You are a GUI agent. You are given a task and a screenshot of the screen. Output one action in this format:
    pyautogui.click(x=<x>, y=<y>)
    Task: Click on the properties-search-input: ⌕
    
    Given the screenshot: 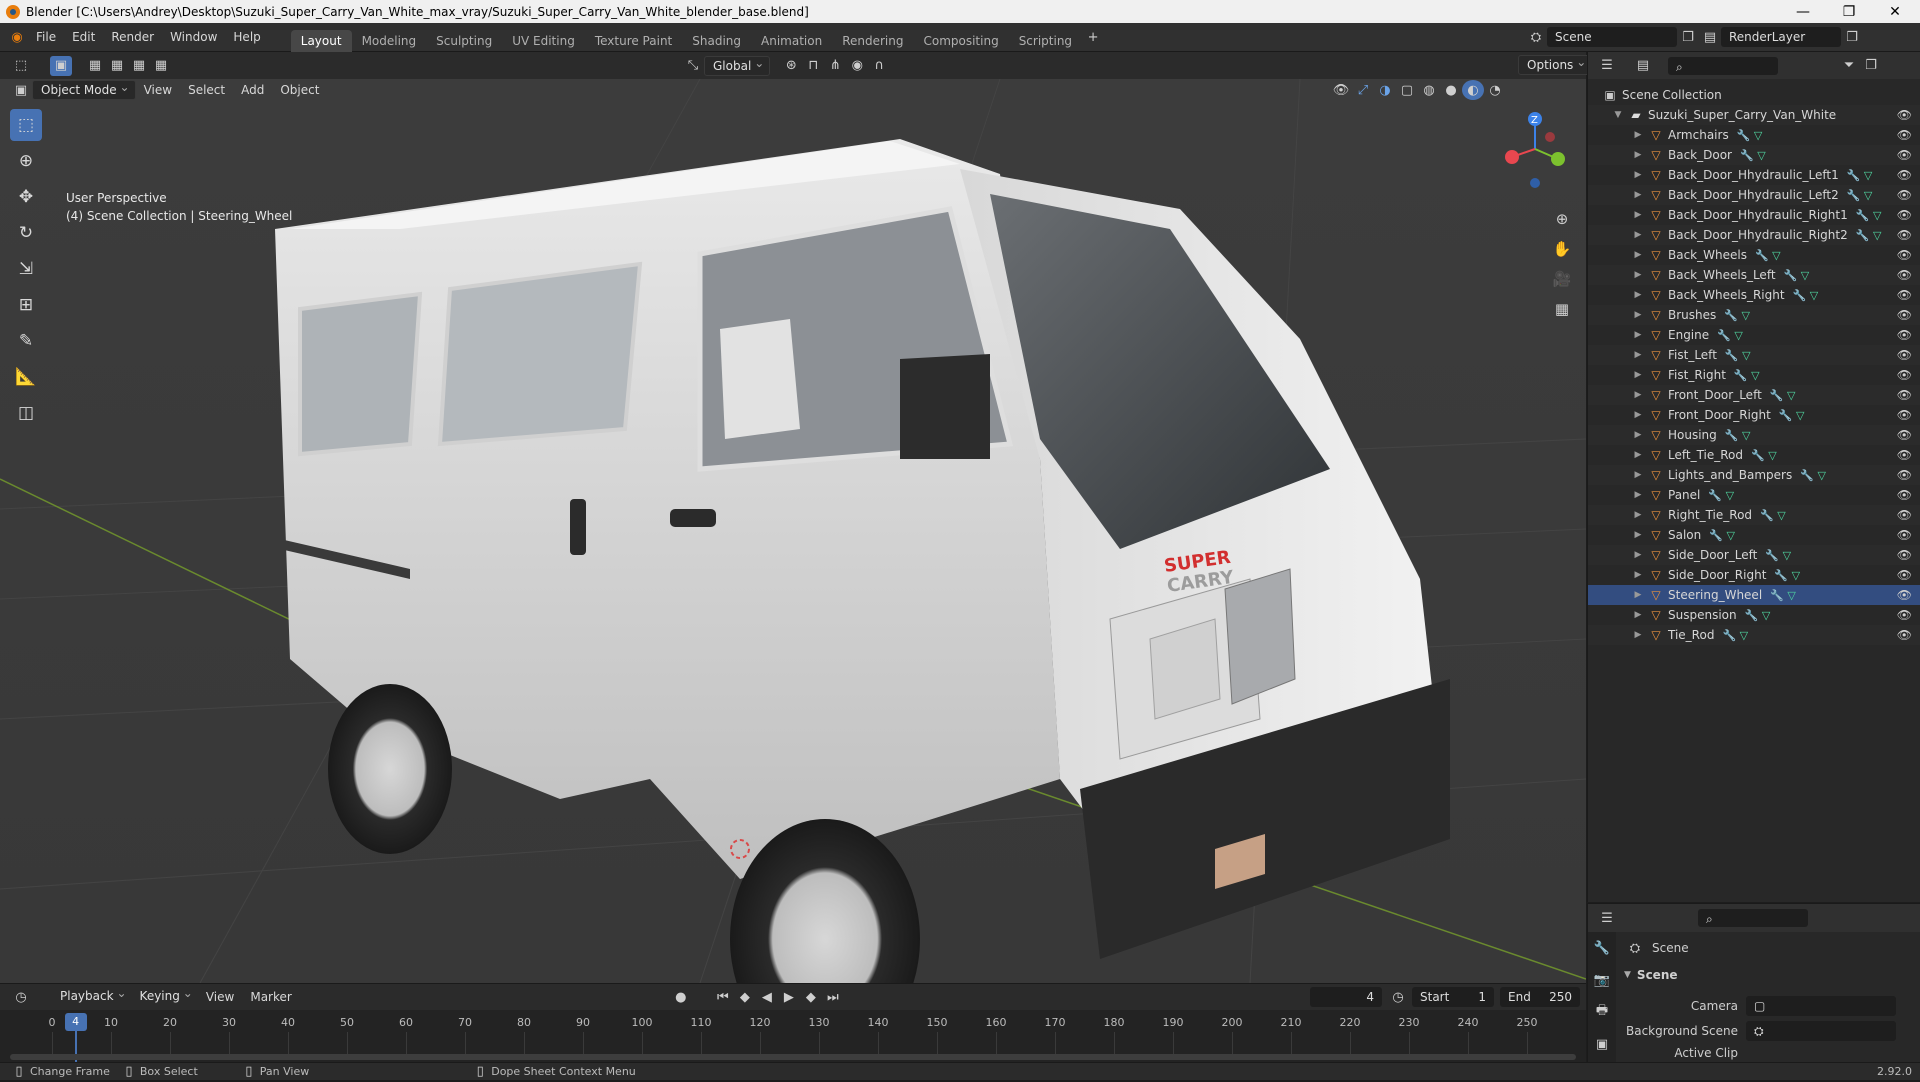 What is the action you would take?
    pyautogui.click(x=1753, y=918)
    